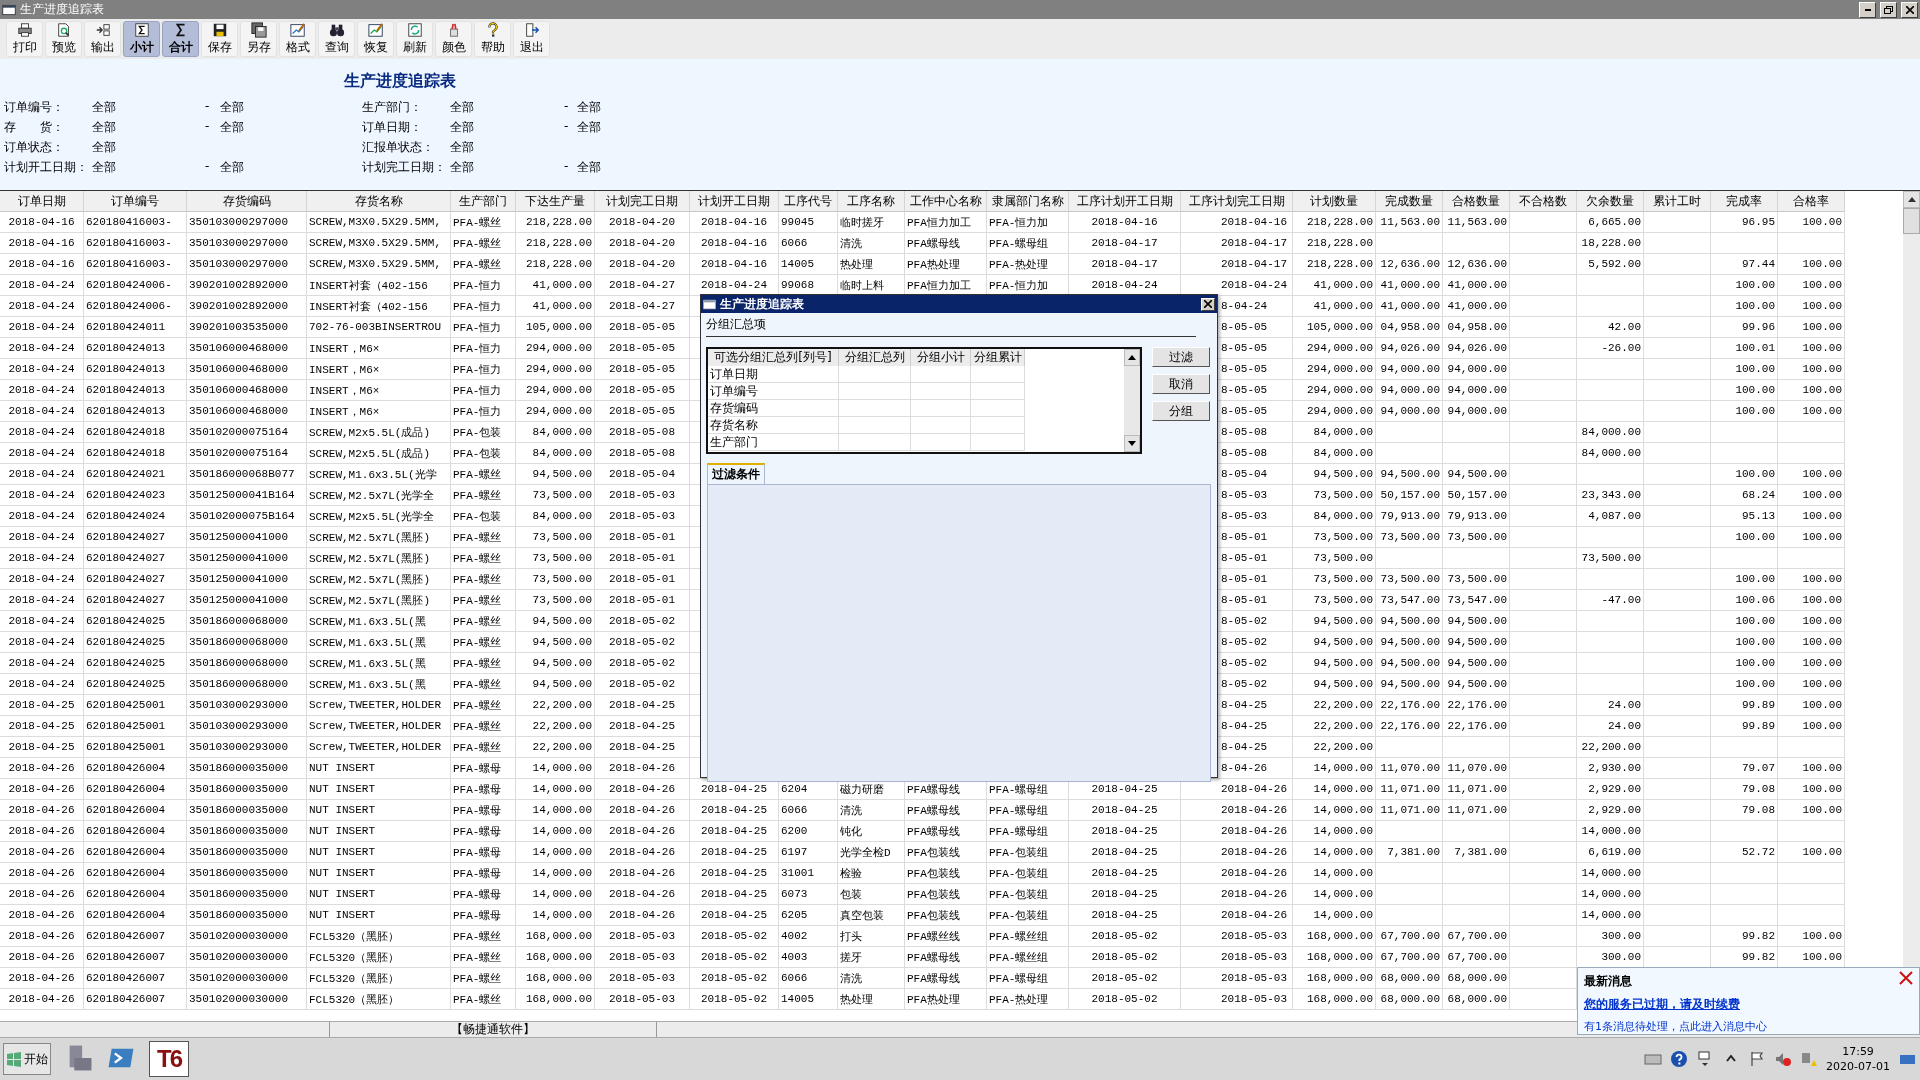  Describe the element at coordinates (734, 201) in the screenshot. I see `column-header: 计划开工日期` at that location.